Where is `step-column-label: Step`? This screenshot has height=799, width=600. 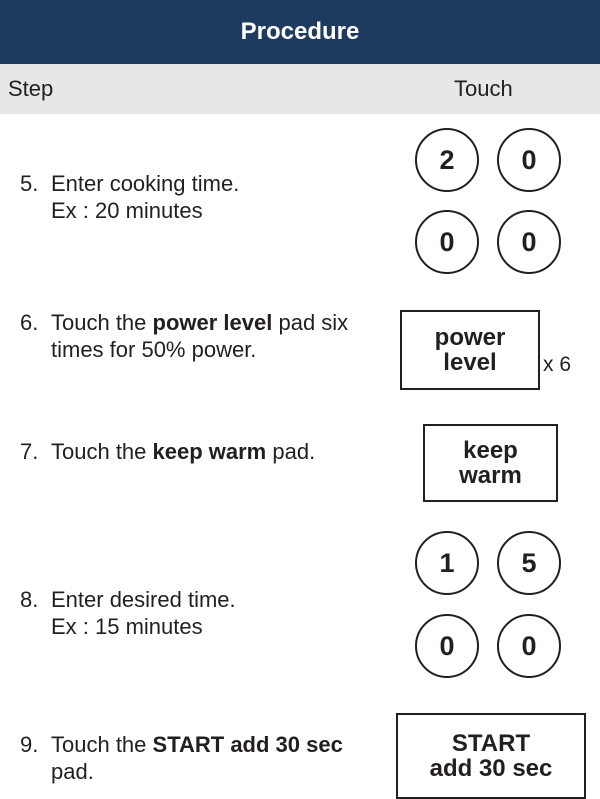
step-column-label: Step is located at coordinates (31, 88).